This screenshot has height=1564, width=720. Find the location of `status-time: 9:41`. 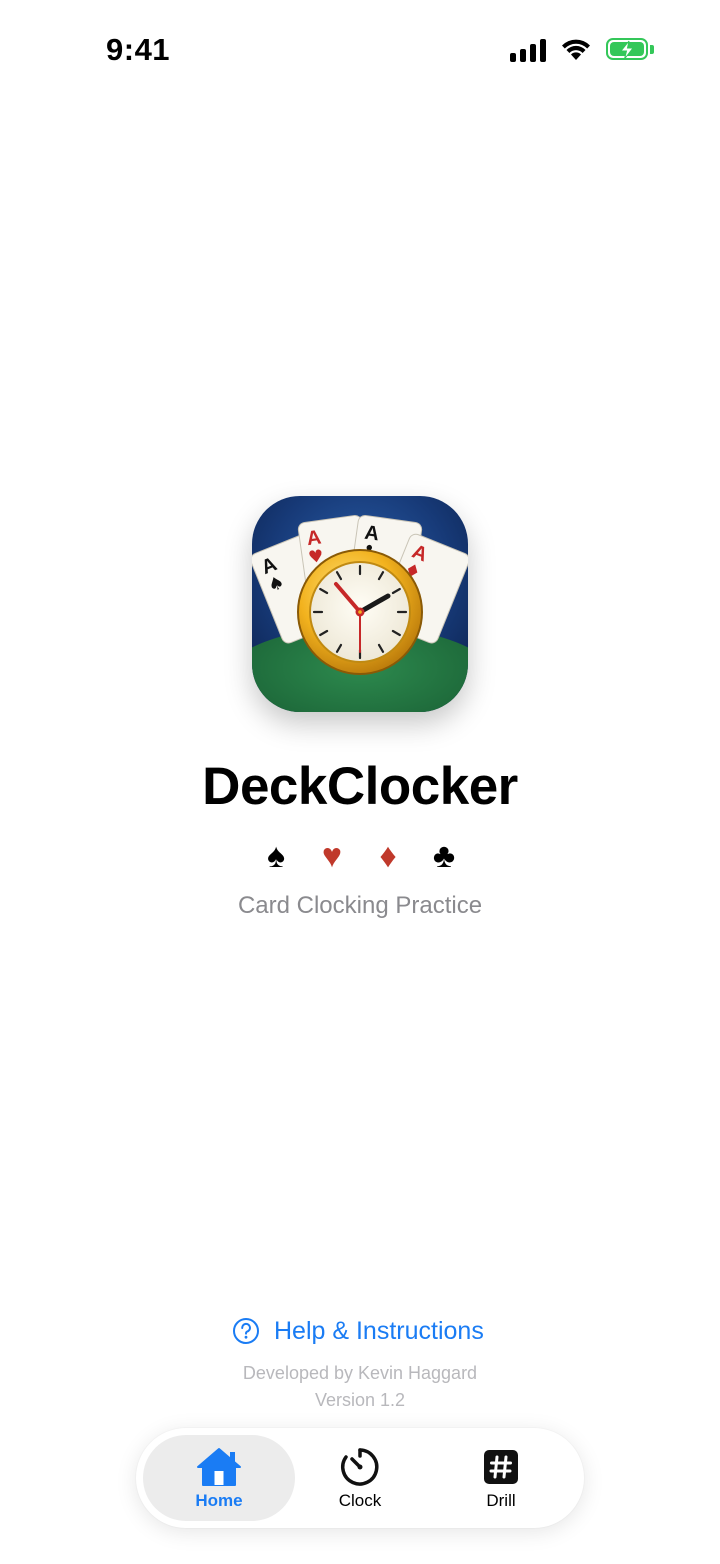

status-time: 9:41 is located at coordinates (138, 49).